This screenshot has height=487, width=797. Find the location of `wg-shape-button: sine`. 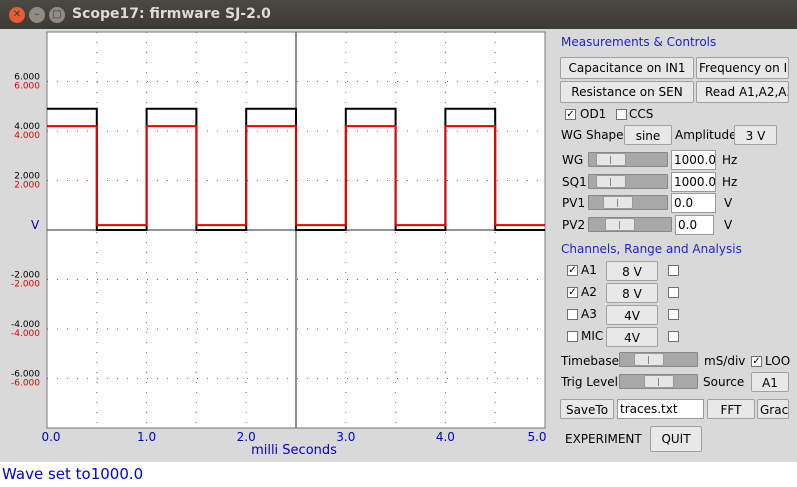

wg-shape-button: sine is located at coordinates (648, 135).